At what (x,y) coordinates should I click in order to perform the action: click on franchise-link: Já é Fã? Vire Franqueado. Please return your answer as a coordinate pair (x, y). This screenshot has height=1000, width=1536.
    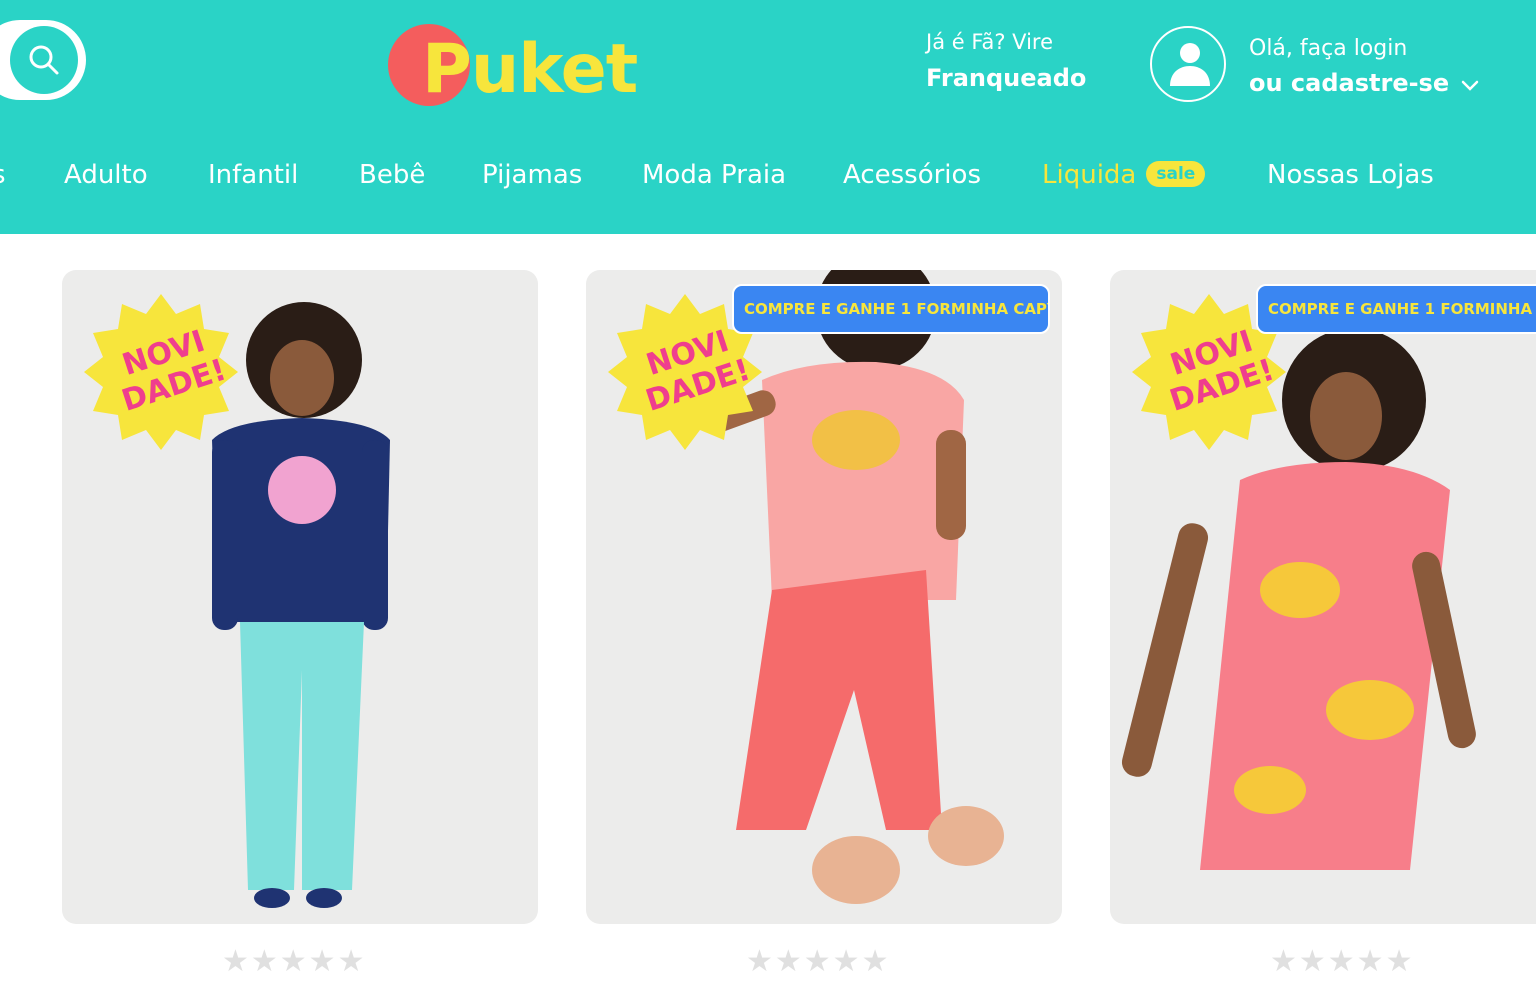
    Looking at the image, I should click on (1006, 61).